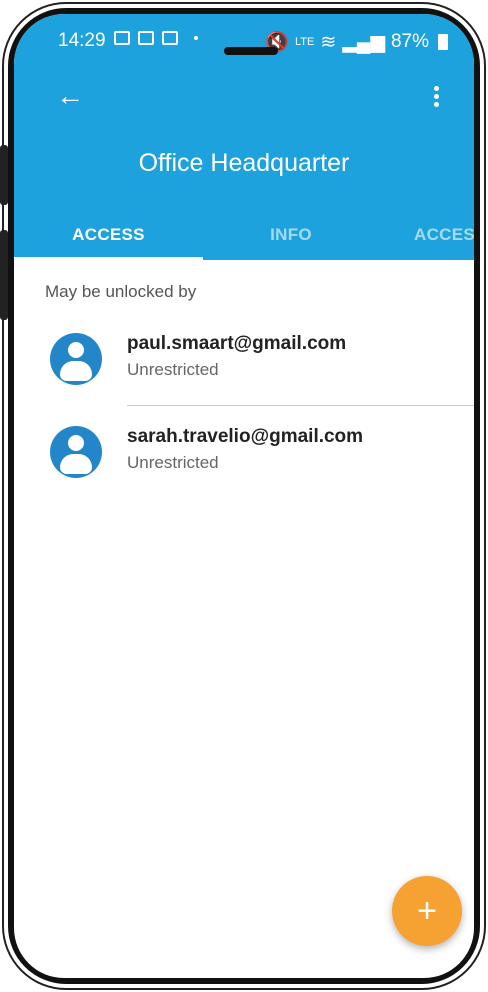 The width and height of the screenshot is (488, 992). What do you see at coordinates (251, 51) in the screenshot?
I see `camera-notch` at bounding box center [251, 51].